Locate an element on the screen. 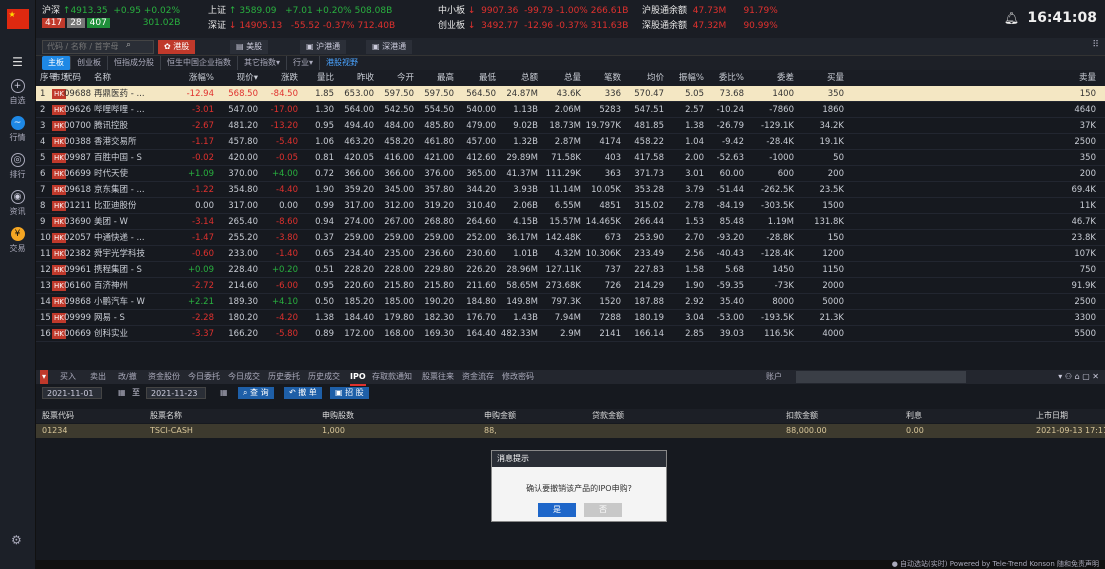 This screenshot has height=569, width=1105. sidebar-item-trade: ¥ 交易 is located at coordinates (17, 240).